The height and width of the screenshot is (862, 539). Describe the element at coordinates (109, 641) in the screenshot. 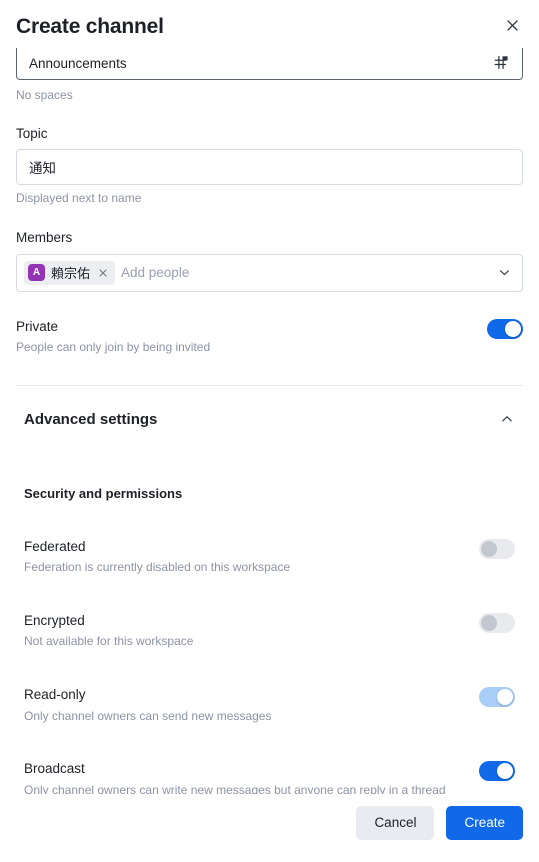

I see `encrypted-subtitle: Not available for this workspace` at that location.